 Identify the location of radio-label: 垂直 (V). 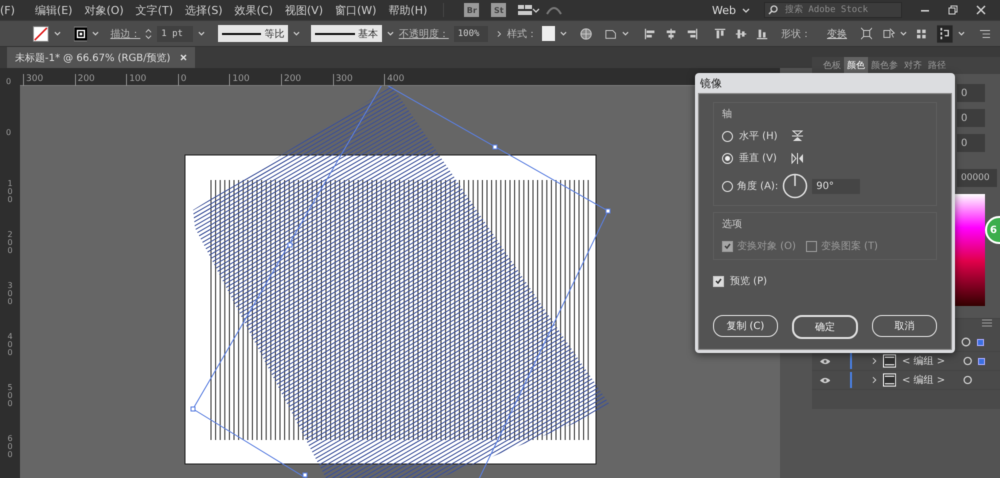
(758, 158).